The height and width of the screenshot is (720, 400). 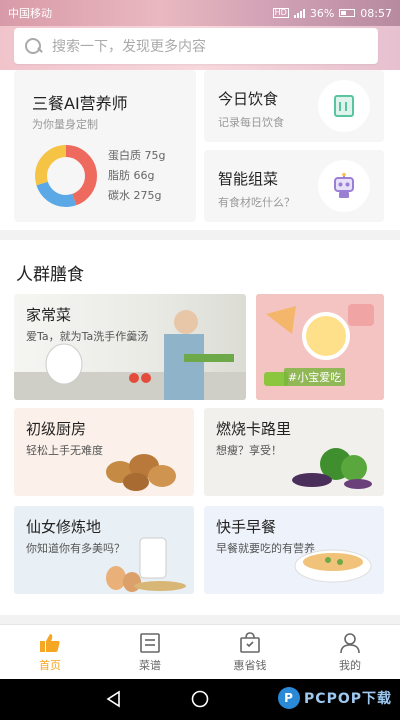 I want to click on nav-recipes: 菜谱, so click(x=150, y=652).